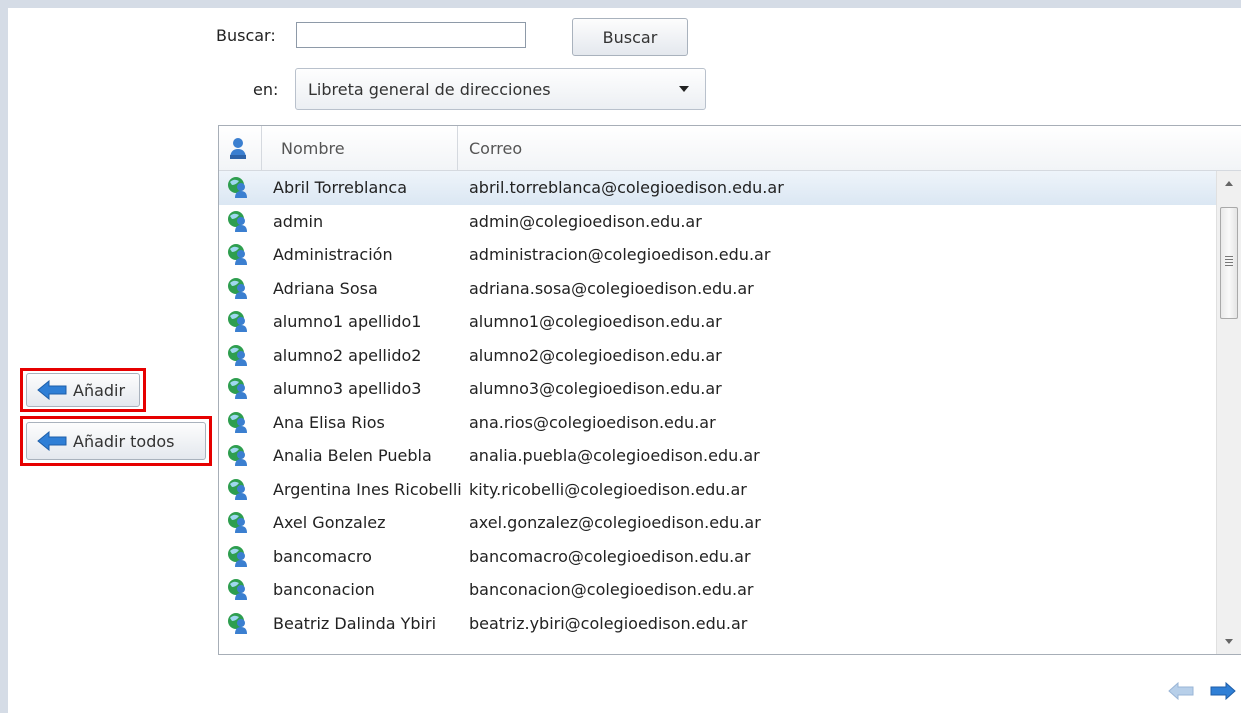 This screenshot has width=1241, height=713. What do you see at coordinates (620, 255) in the screenshot?
I see `contact-email: administracion@colegioedison.edu.ar` at bounding box center [620, 255].